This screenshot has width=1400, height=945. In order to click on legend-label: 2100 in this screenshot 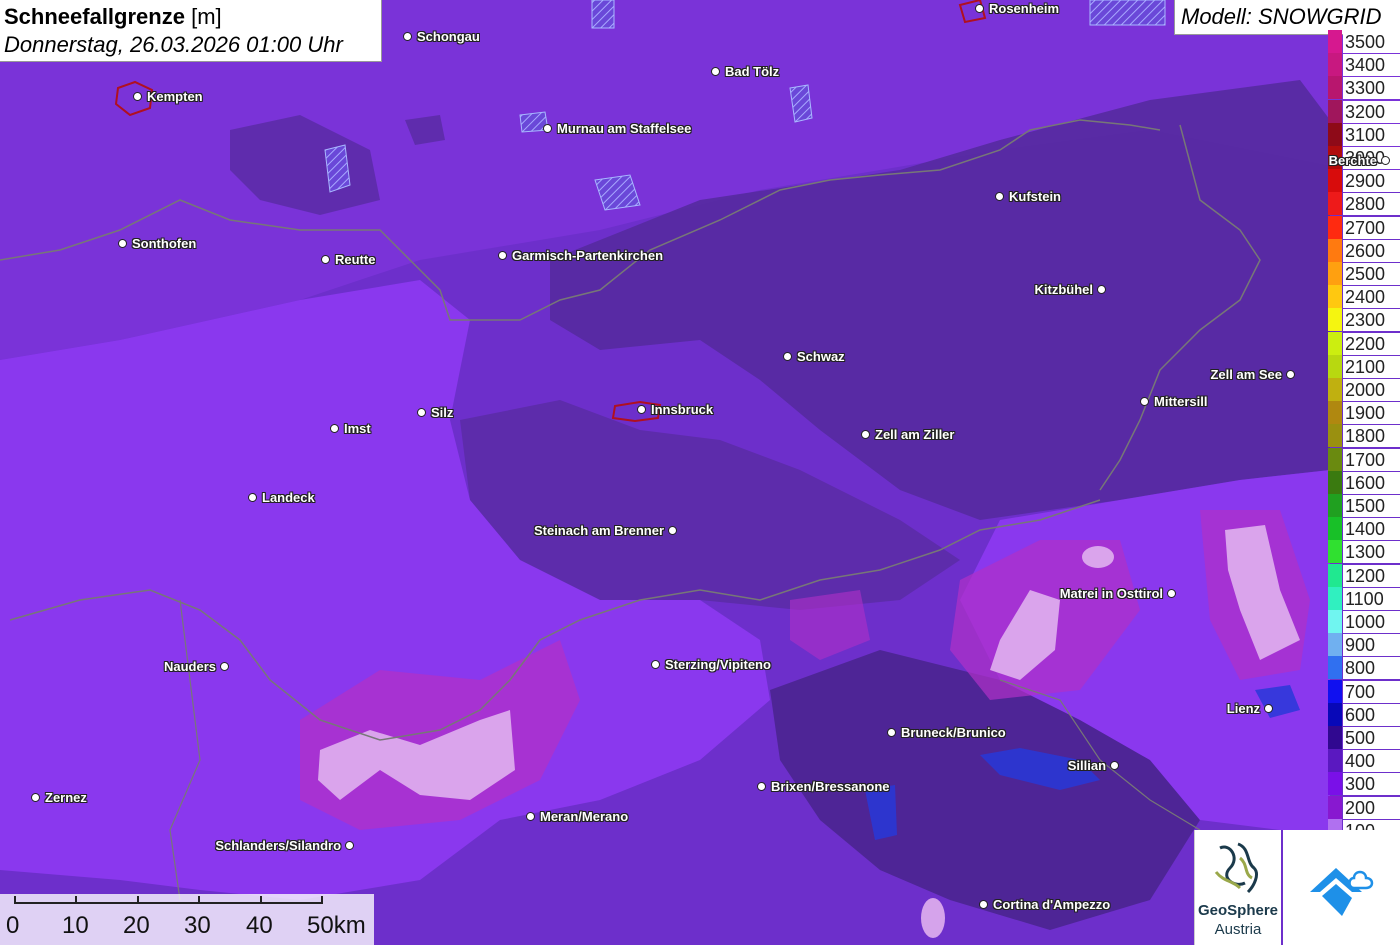, I will do `click(1371, 366)`.